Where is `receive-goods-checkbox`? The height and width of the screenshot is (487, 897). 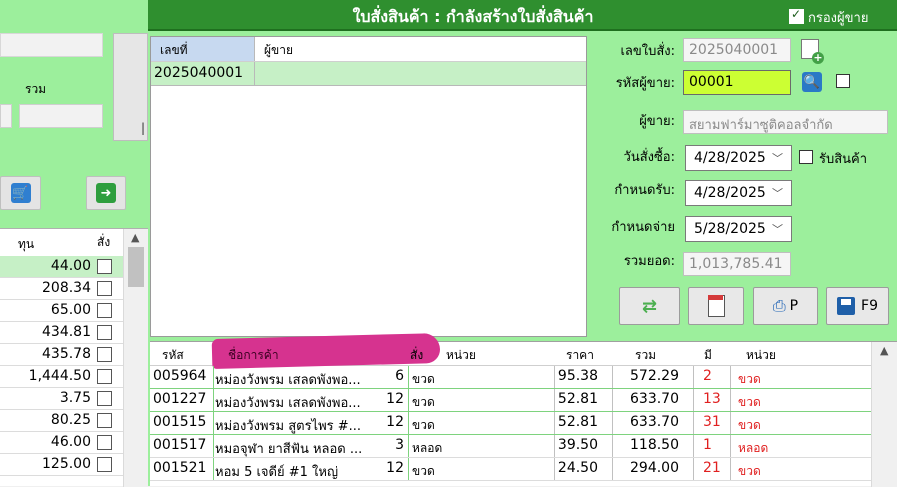
receive-goods-checkbox is located at coordinates (806, 157).